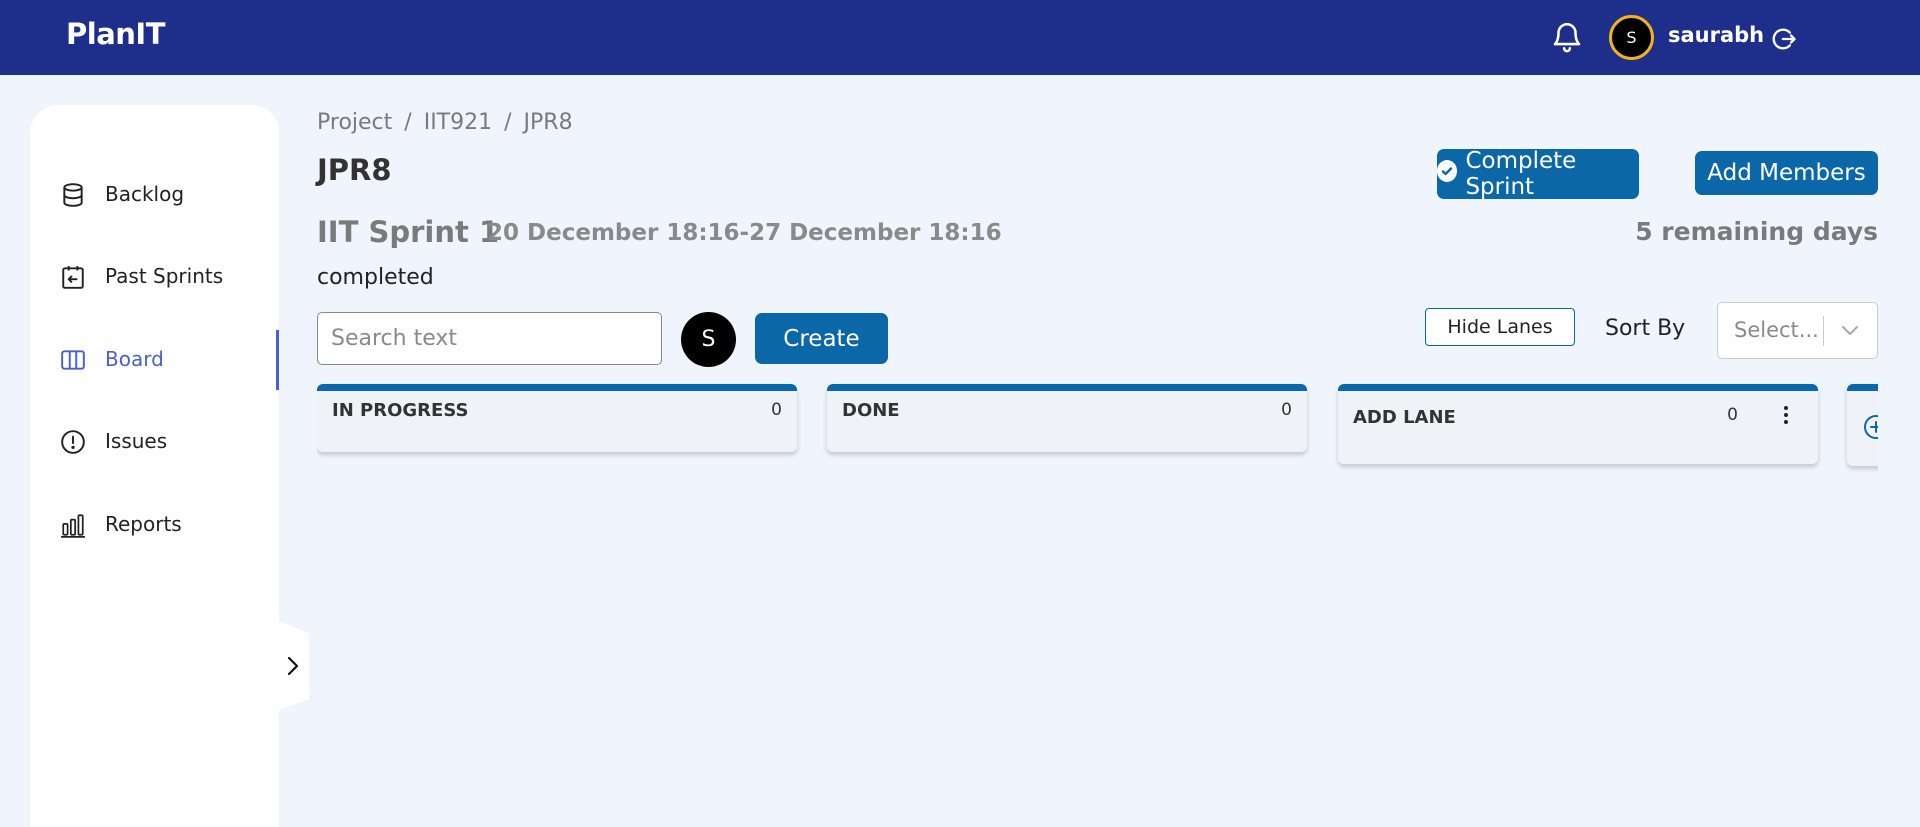 This screenshot has height=827, width=1920. Describe the element at coordinates (1716, 35) in the screenshot. I see `username: saurabh` at that location.